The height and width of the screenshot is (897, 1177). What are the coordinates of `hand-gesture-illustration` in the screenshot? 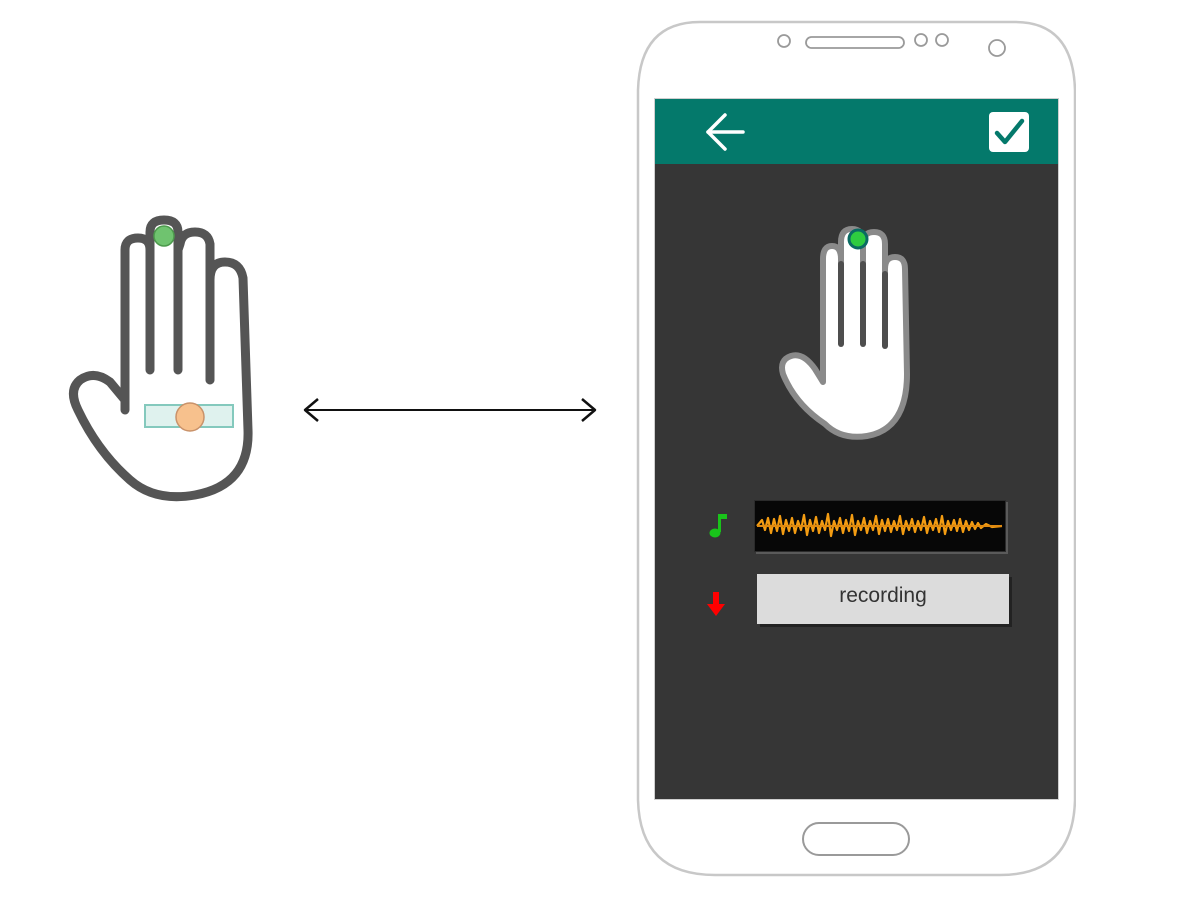 It's located at (844, 333).